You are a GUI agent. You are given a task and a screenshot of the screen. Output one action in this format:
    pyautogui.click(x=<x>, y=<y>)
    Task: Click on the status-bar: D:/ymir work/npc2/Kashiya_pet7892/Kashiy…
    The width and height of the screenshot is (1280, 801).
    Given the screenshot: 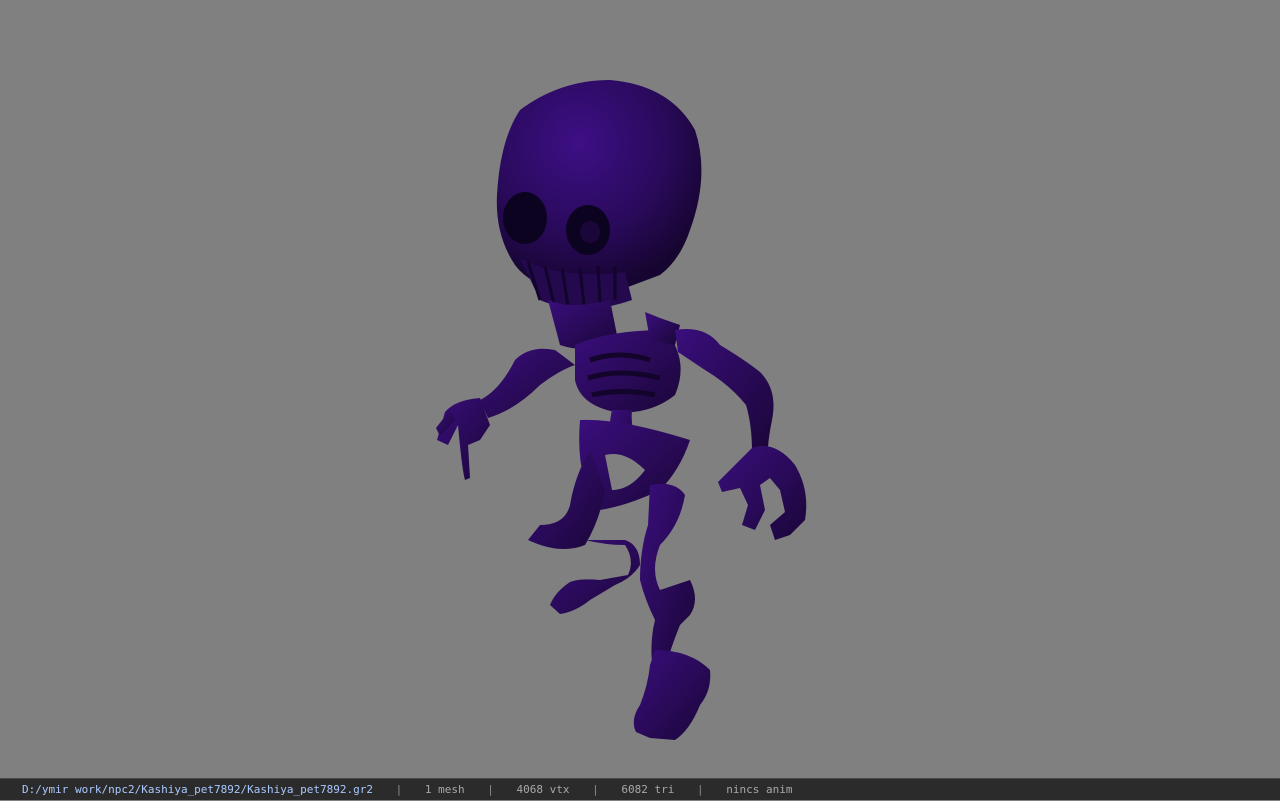 What is the action you would take?
    pyautogui.click(x=640, y=789)
    